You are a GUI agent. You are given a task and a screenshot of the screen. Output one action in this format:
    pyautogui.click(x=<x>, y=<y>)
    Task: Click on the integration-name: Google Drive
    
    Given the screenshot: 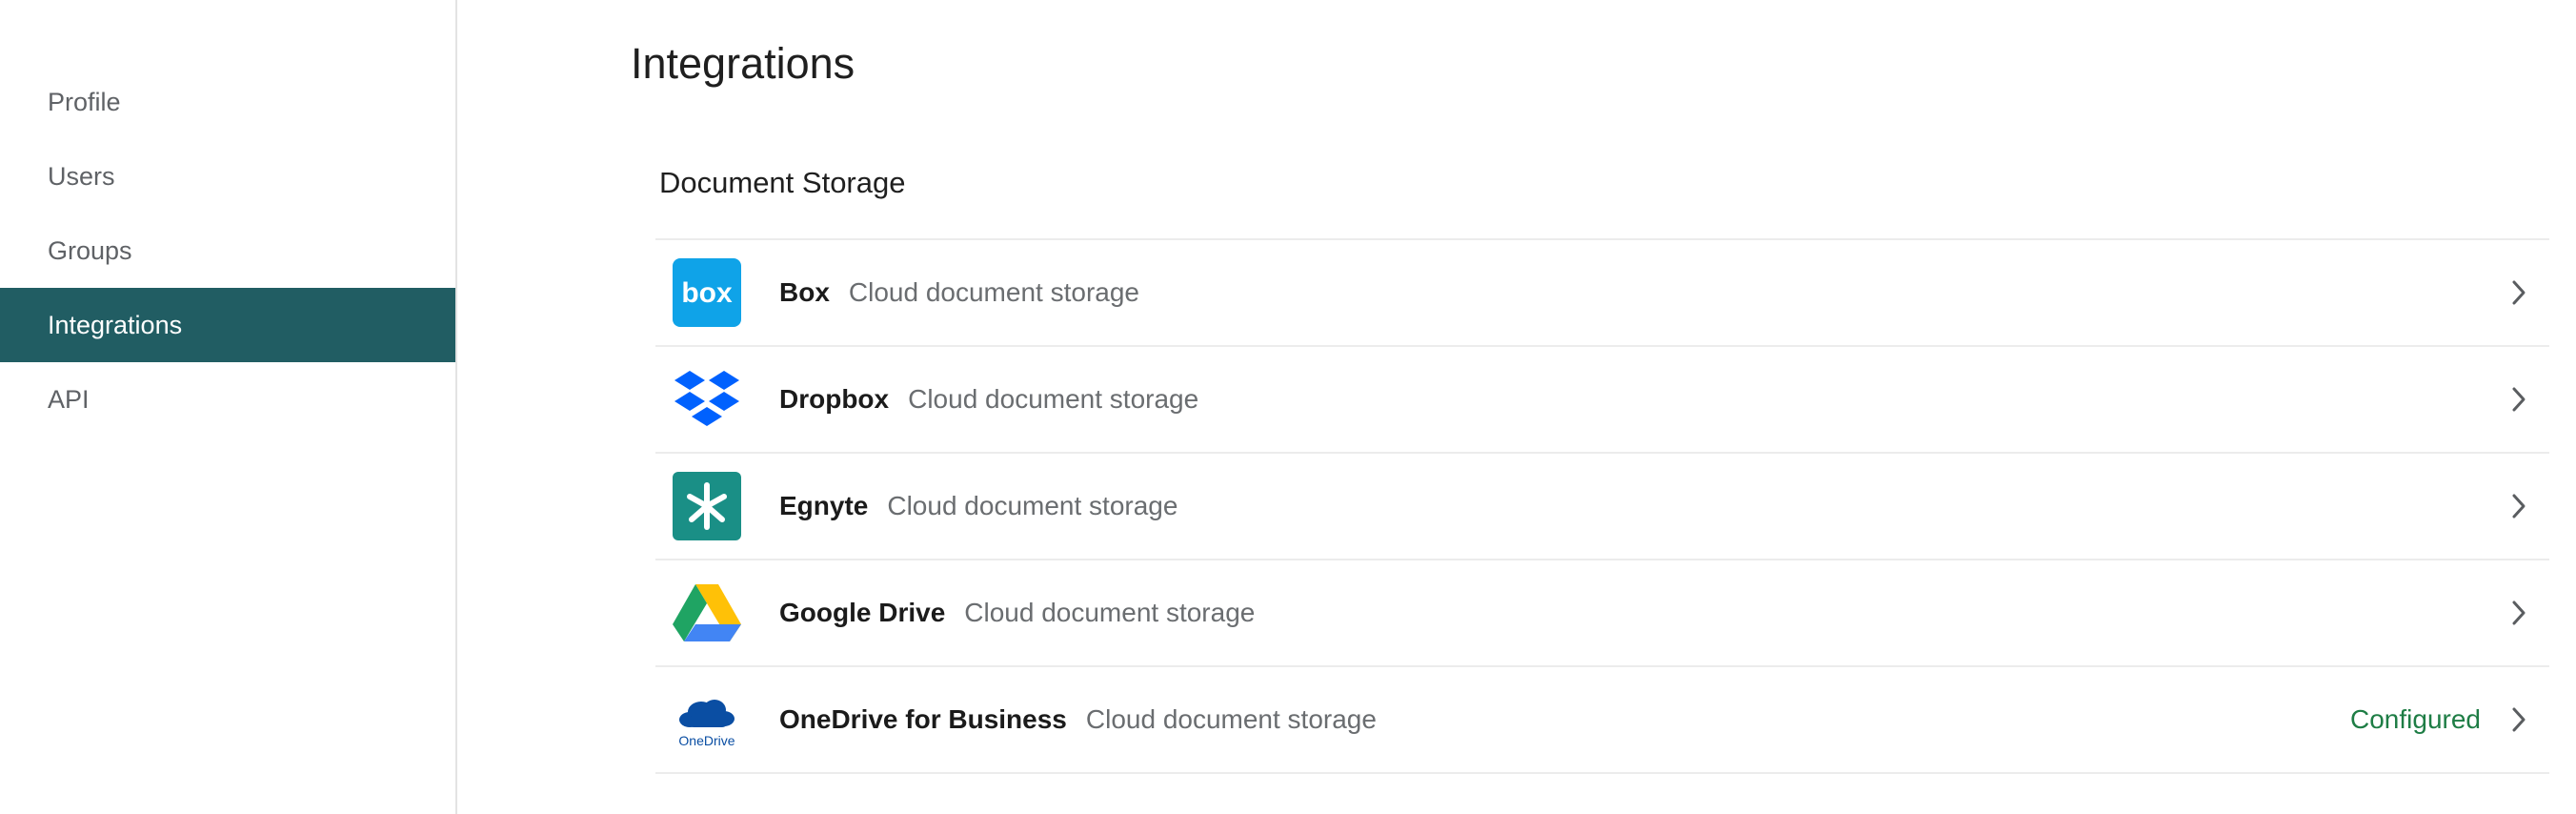 What is the action you would take?
    pyautogui.click(x=862, y=612)
    